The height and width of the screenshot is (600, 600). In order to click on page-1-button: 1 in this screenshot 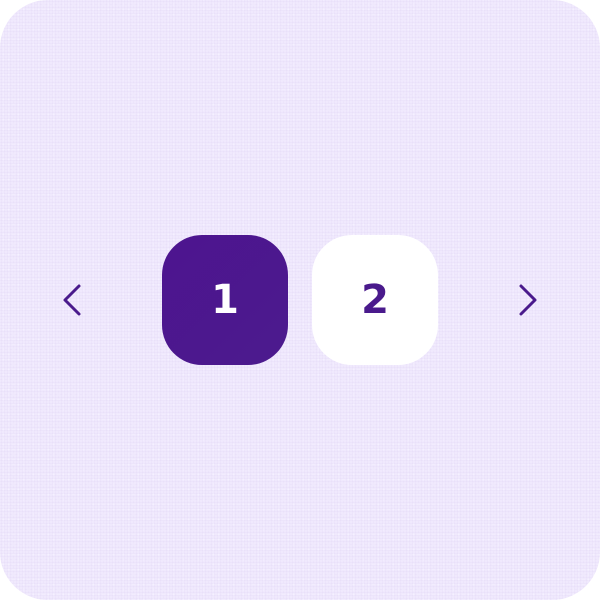, I will do `click(225, 300)`.